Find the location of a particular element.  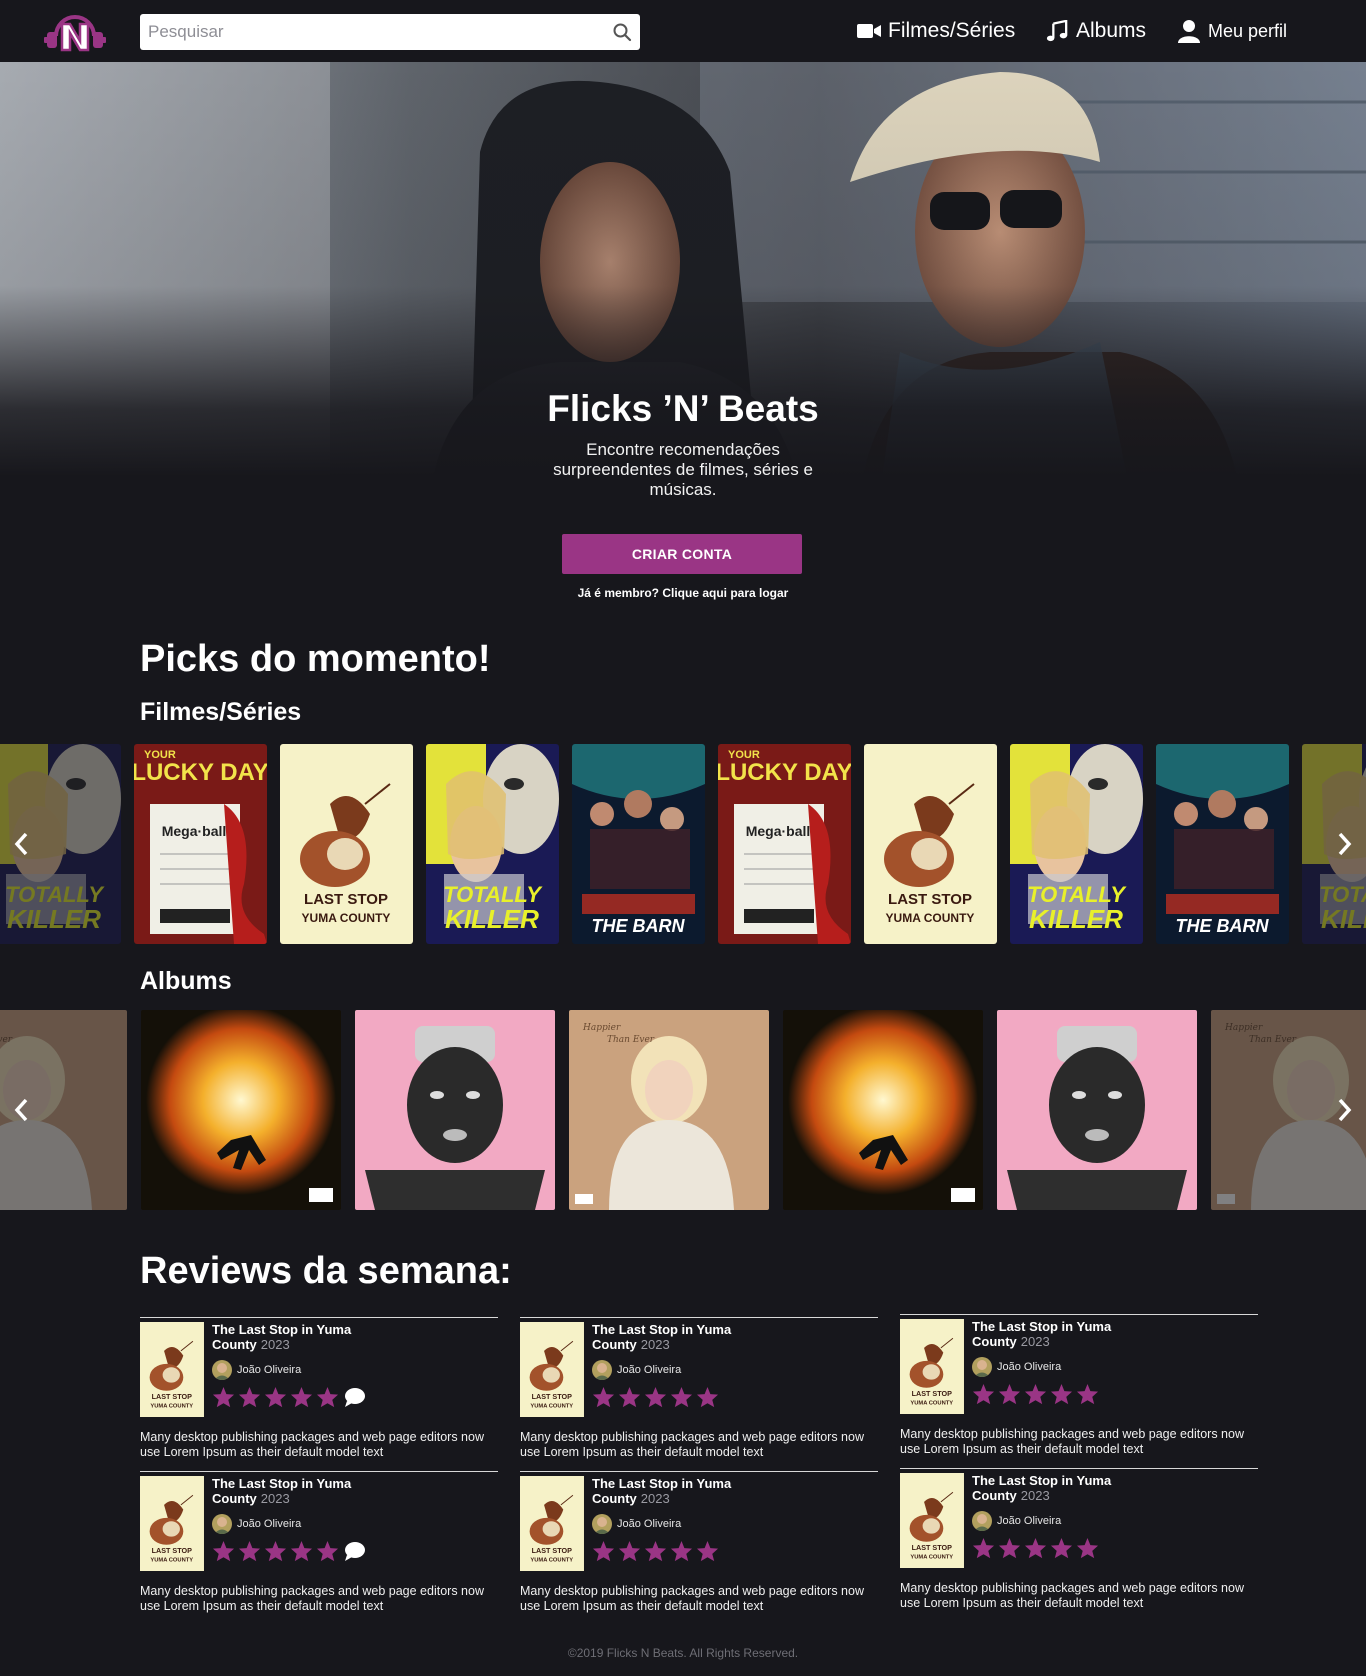

nav-films-link: Filmes/Séries is located at coordinates (935, 31).